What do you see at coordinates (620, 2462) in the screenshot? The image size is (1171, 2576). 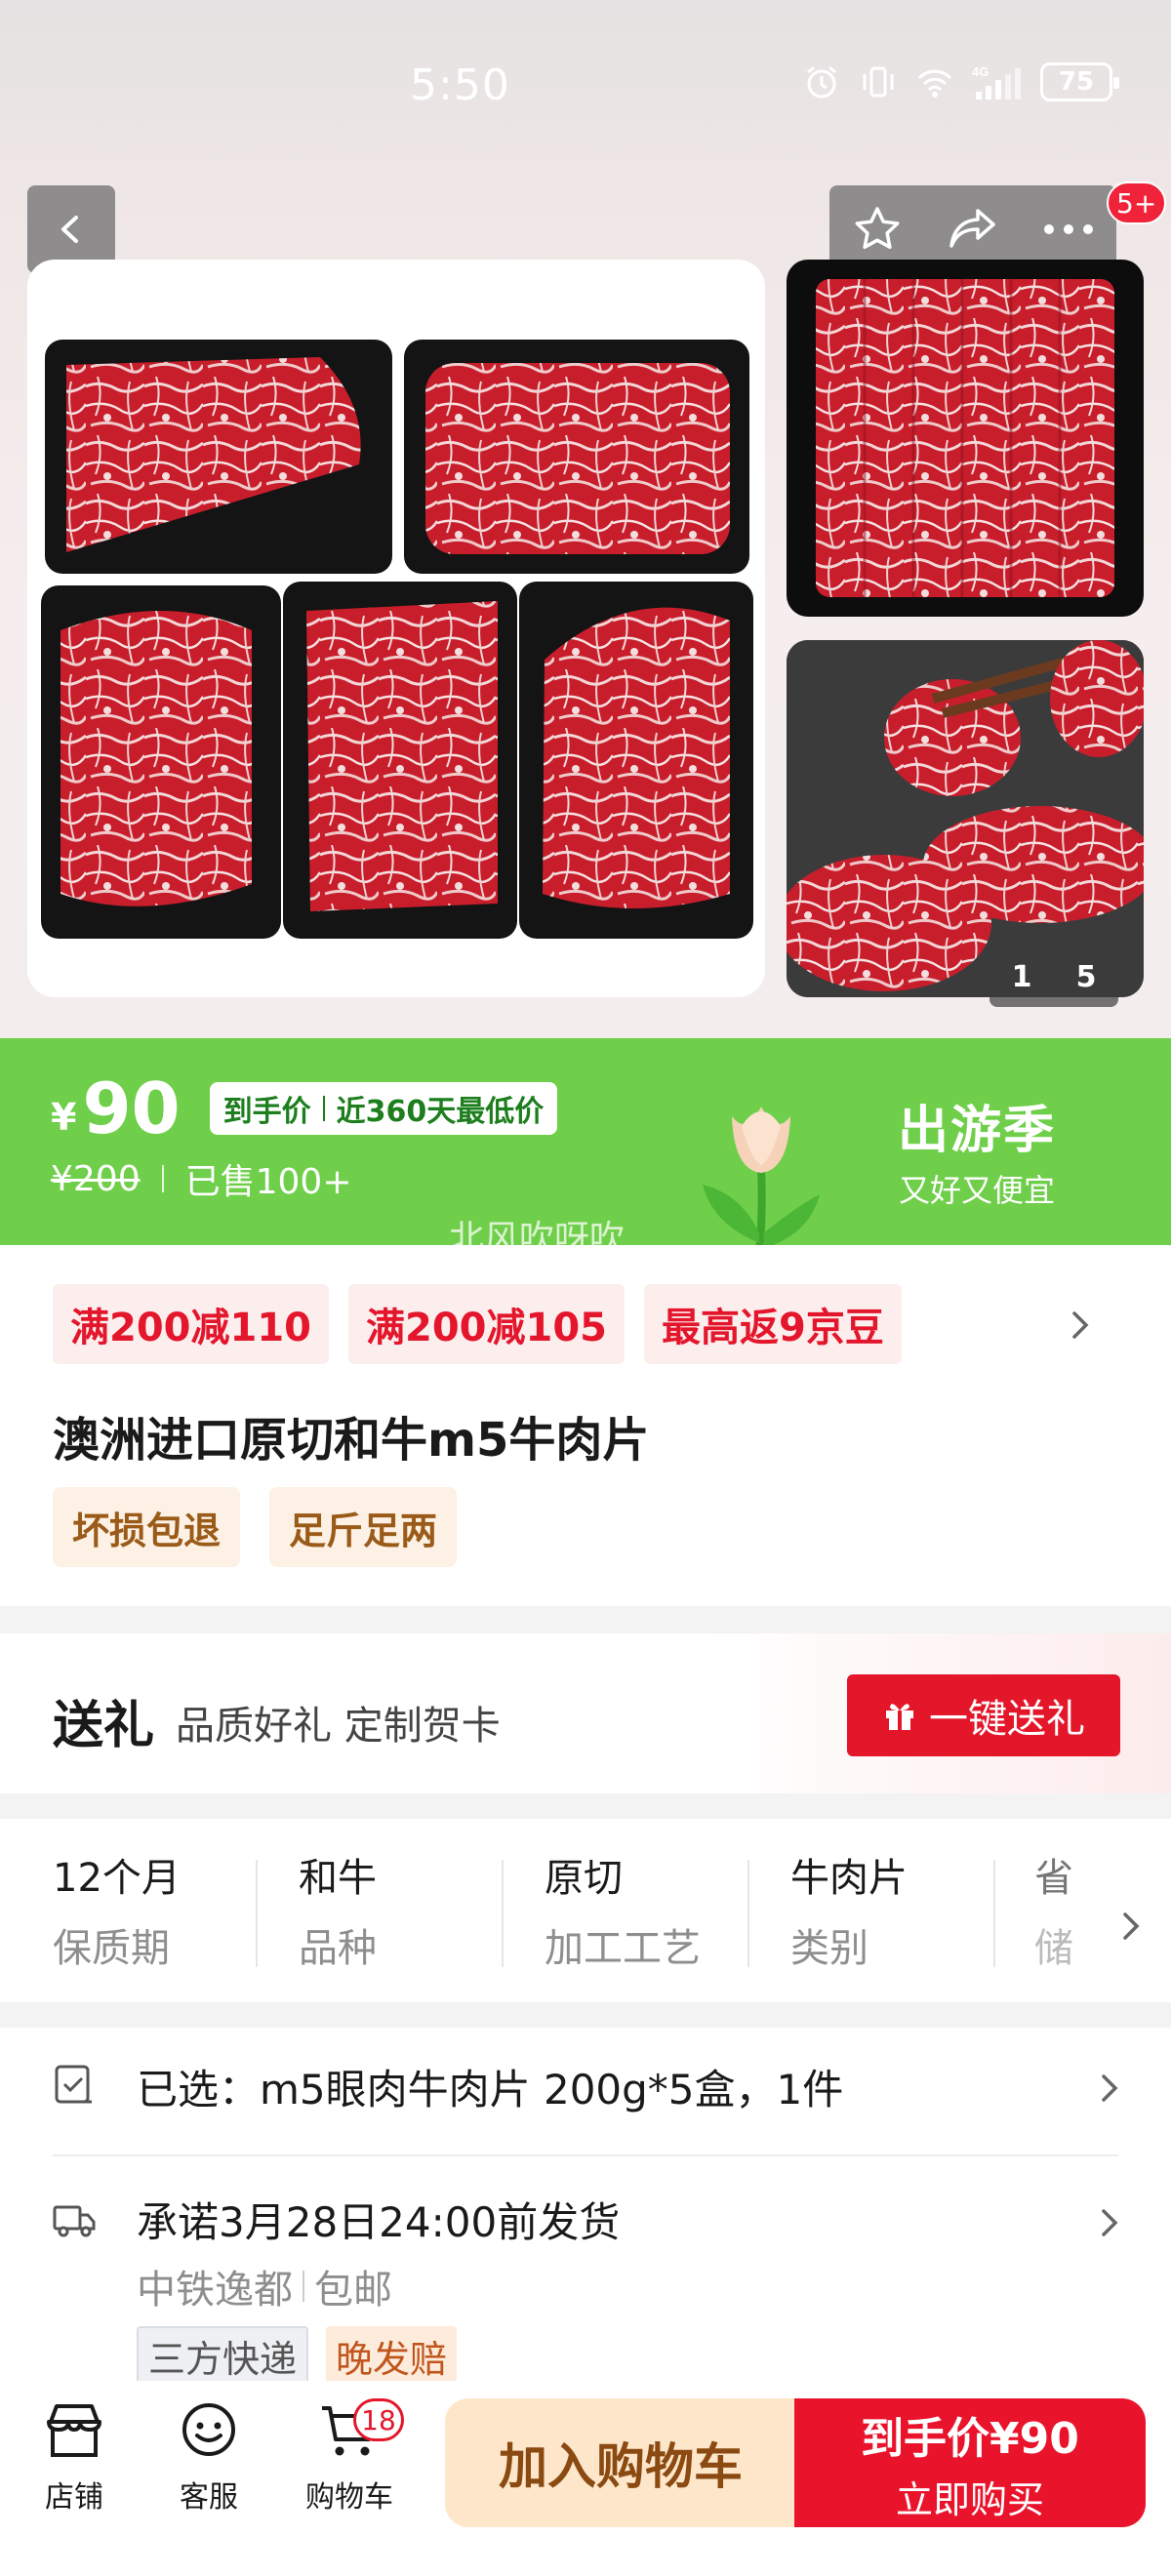 I see `add-to-cart-button: 加入购物车` at bounding box center [620, 2462].